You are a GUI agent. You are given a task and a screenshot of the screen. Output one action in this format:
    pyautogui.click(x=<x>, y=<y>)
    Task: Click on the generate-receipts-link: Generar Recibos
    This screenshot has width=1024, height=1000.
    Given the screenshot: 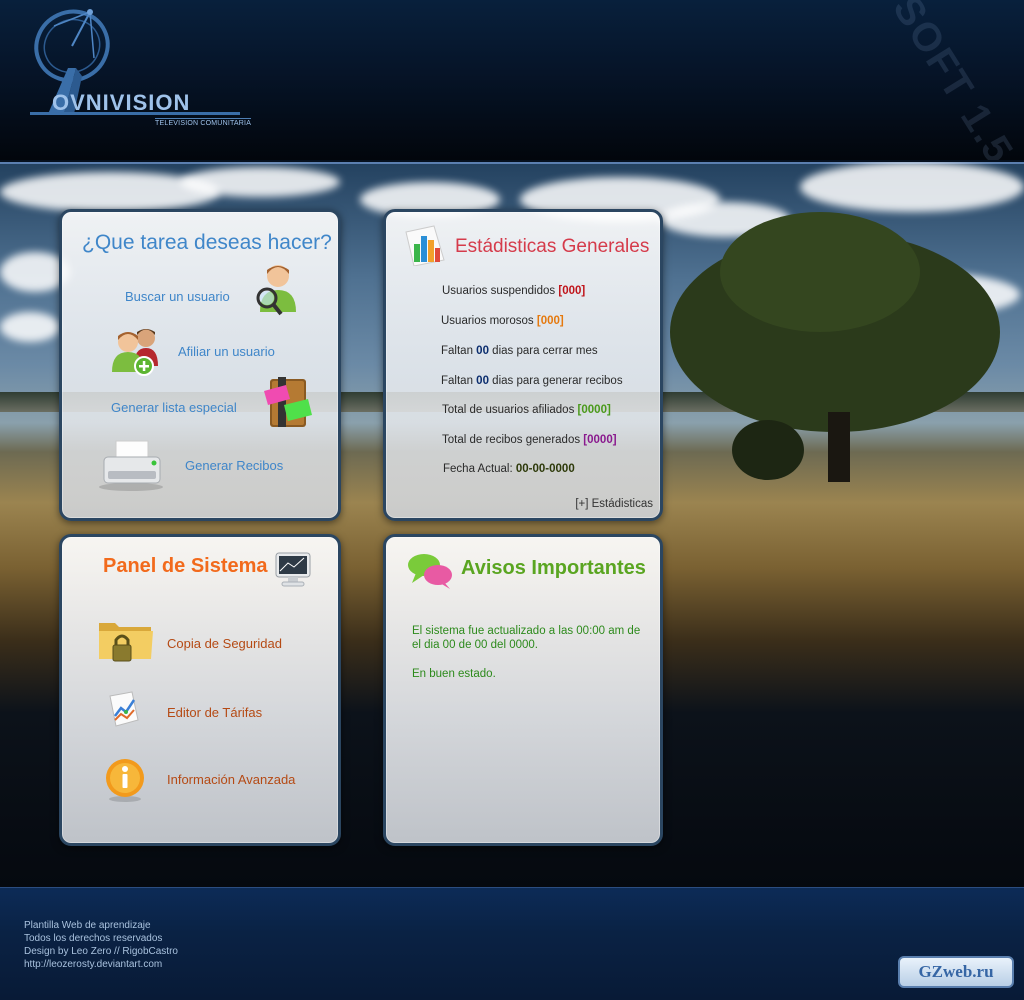 What is the action you would take?
    pyautogui.click(x=234, y=465)
    